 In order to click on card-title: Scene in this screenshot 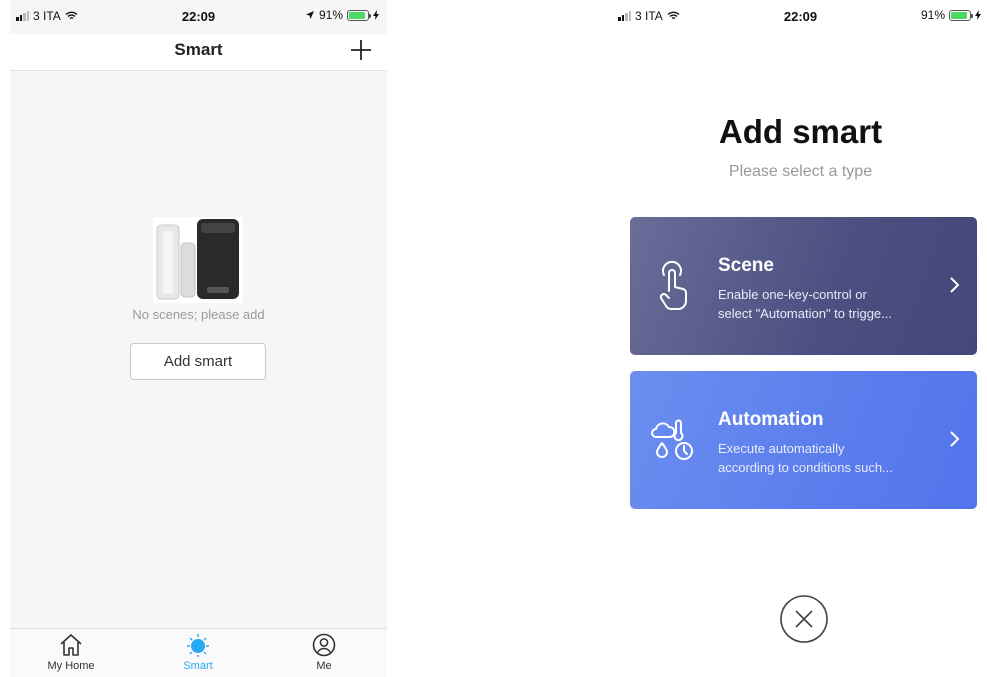, I will do `click(746, 265)`.